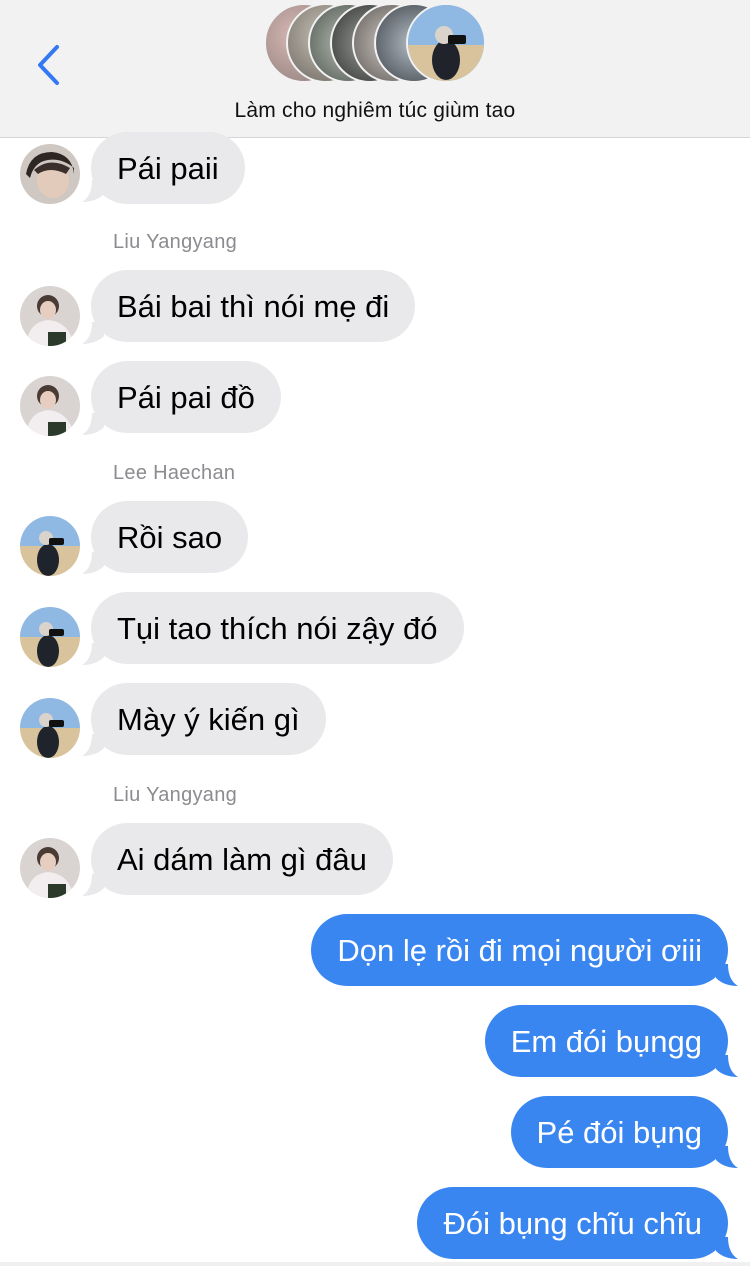 This screenshot has height=1266, width=750. What do you see at coordinates (572, 1223) in the screenshot?
I see `outgoing-message: Đói bụng chĩu chĩu` at bounding box center [572, 1223].